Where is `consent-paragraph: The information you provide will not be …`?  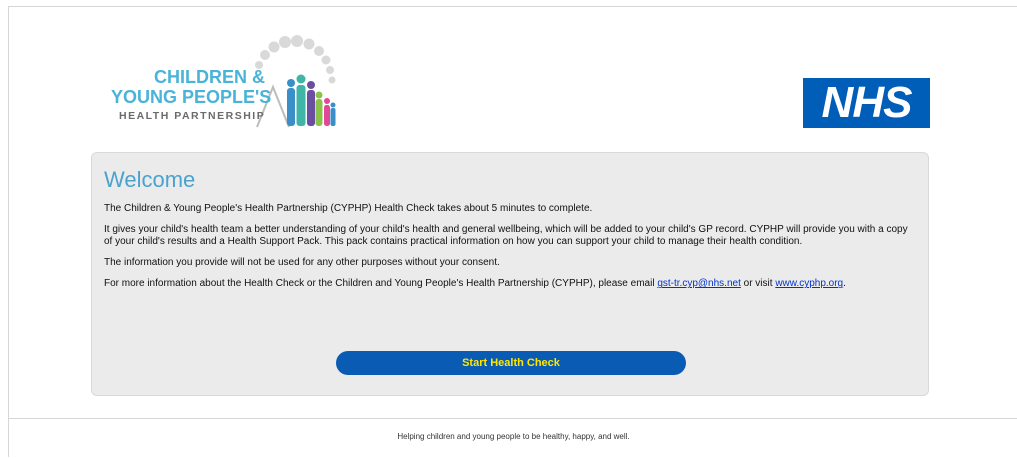
consent-paragraph: The information you provide will not be … is located at coordinates (302, 263).